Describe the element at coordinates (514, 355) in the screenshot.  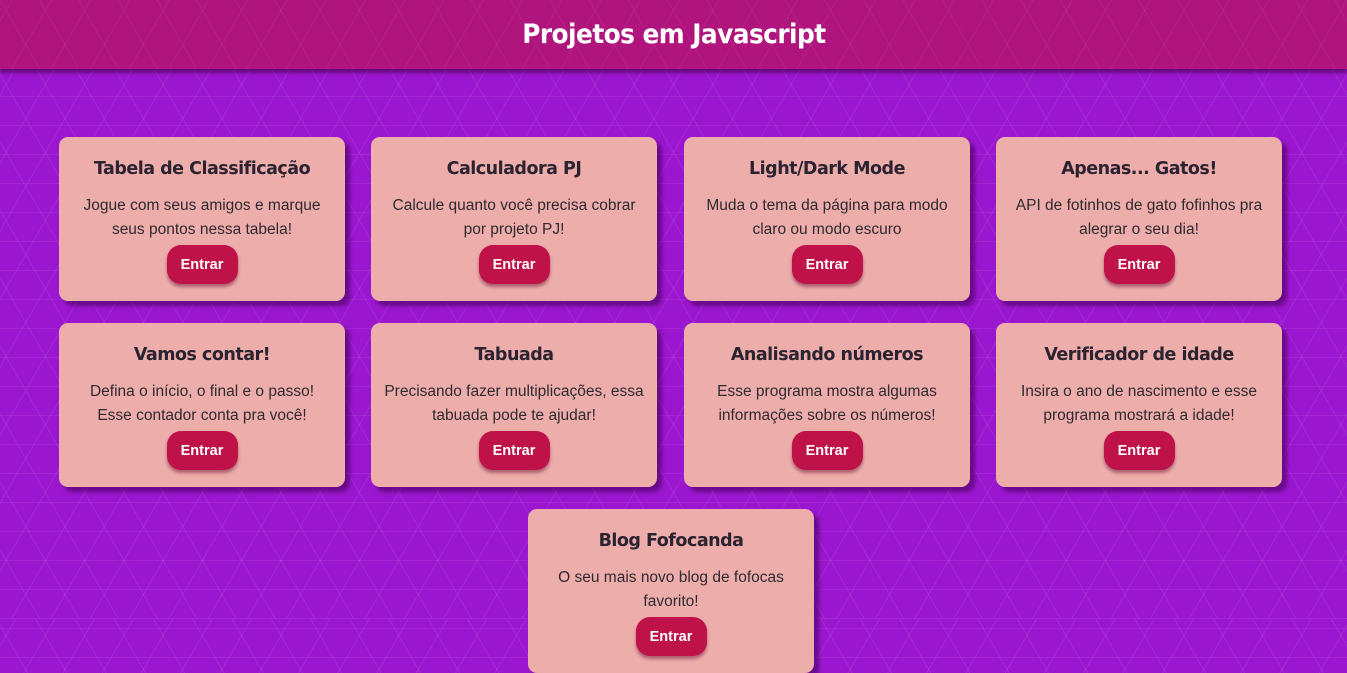
I see `card-title: Tabuada` at that location.